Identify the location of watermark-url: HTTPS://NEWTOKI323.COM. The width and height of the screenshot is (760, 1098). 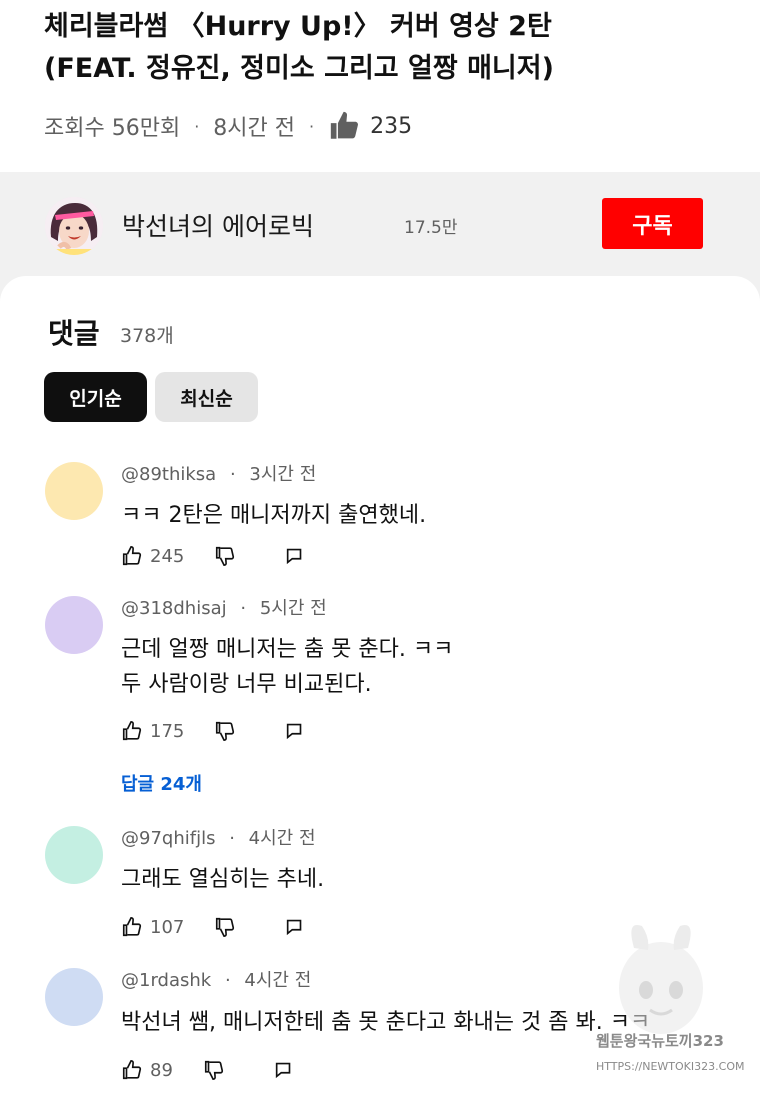
(670, 1066).